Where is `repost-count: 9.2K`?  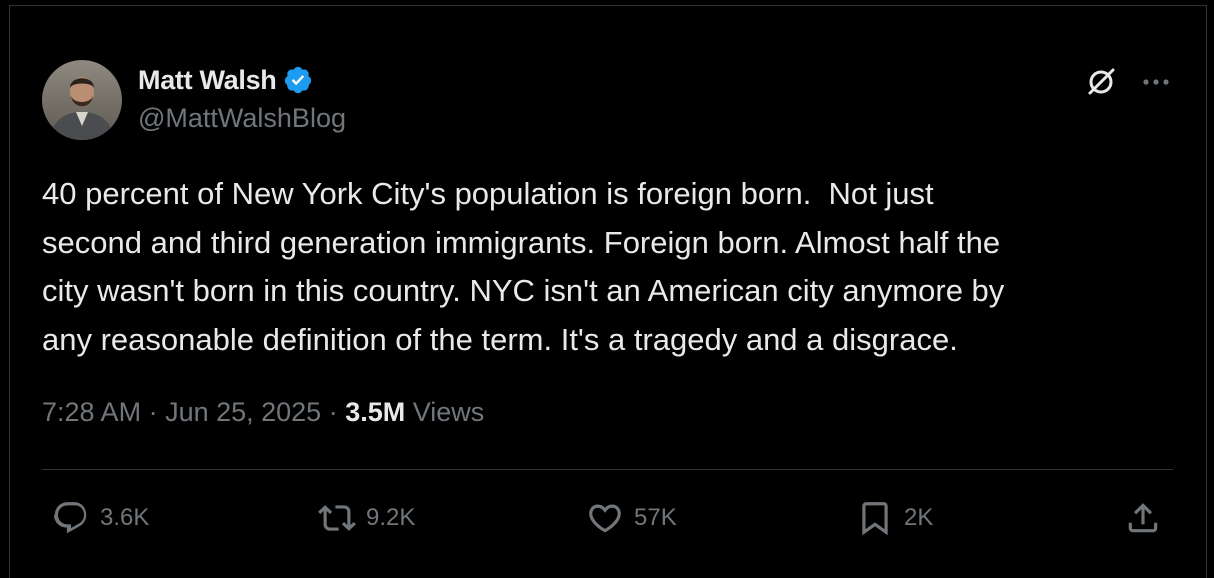 repost-count: 9.2K is located at coordinates (391, 517).